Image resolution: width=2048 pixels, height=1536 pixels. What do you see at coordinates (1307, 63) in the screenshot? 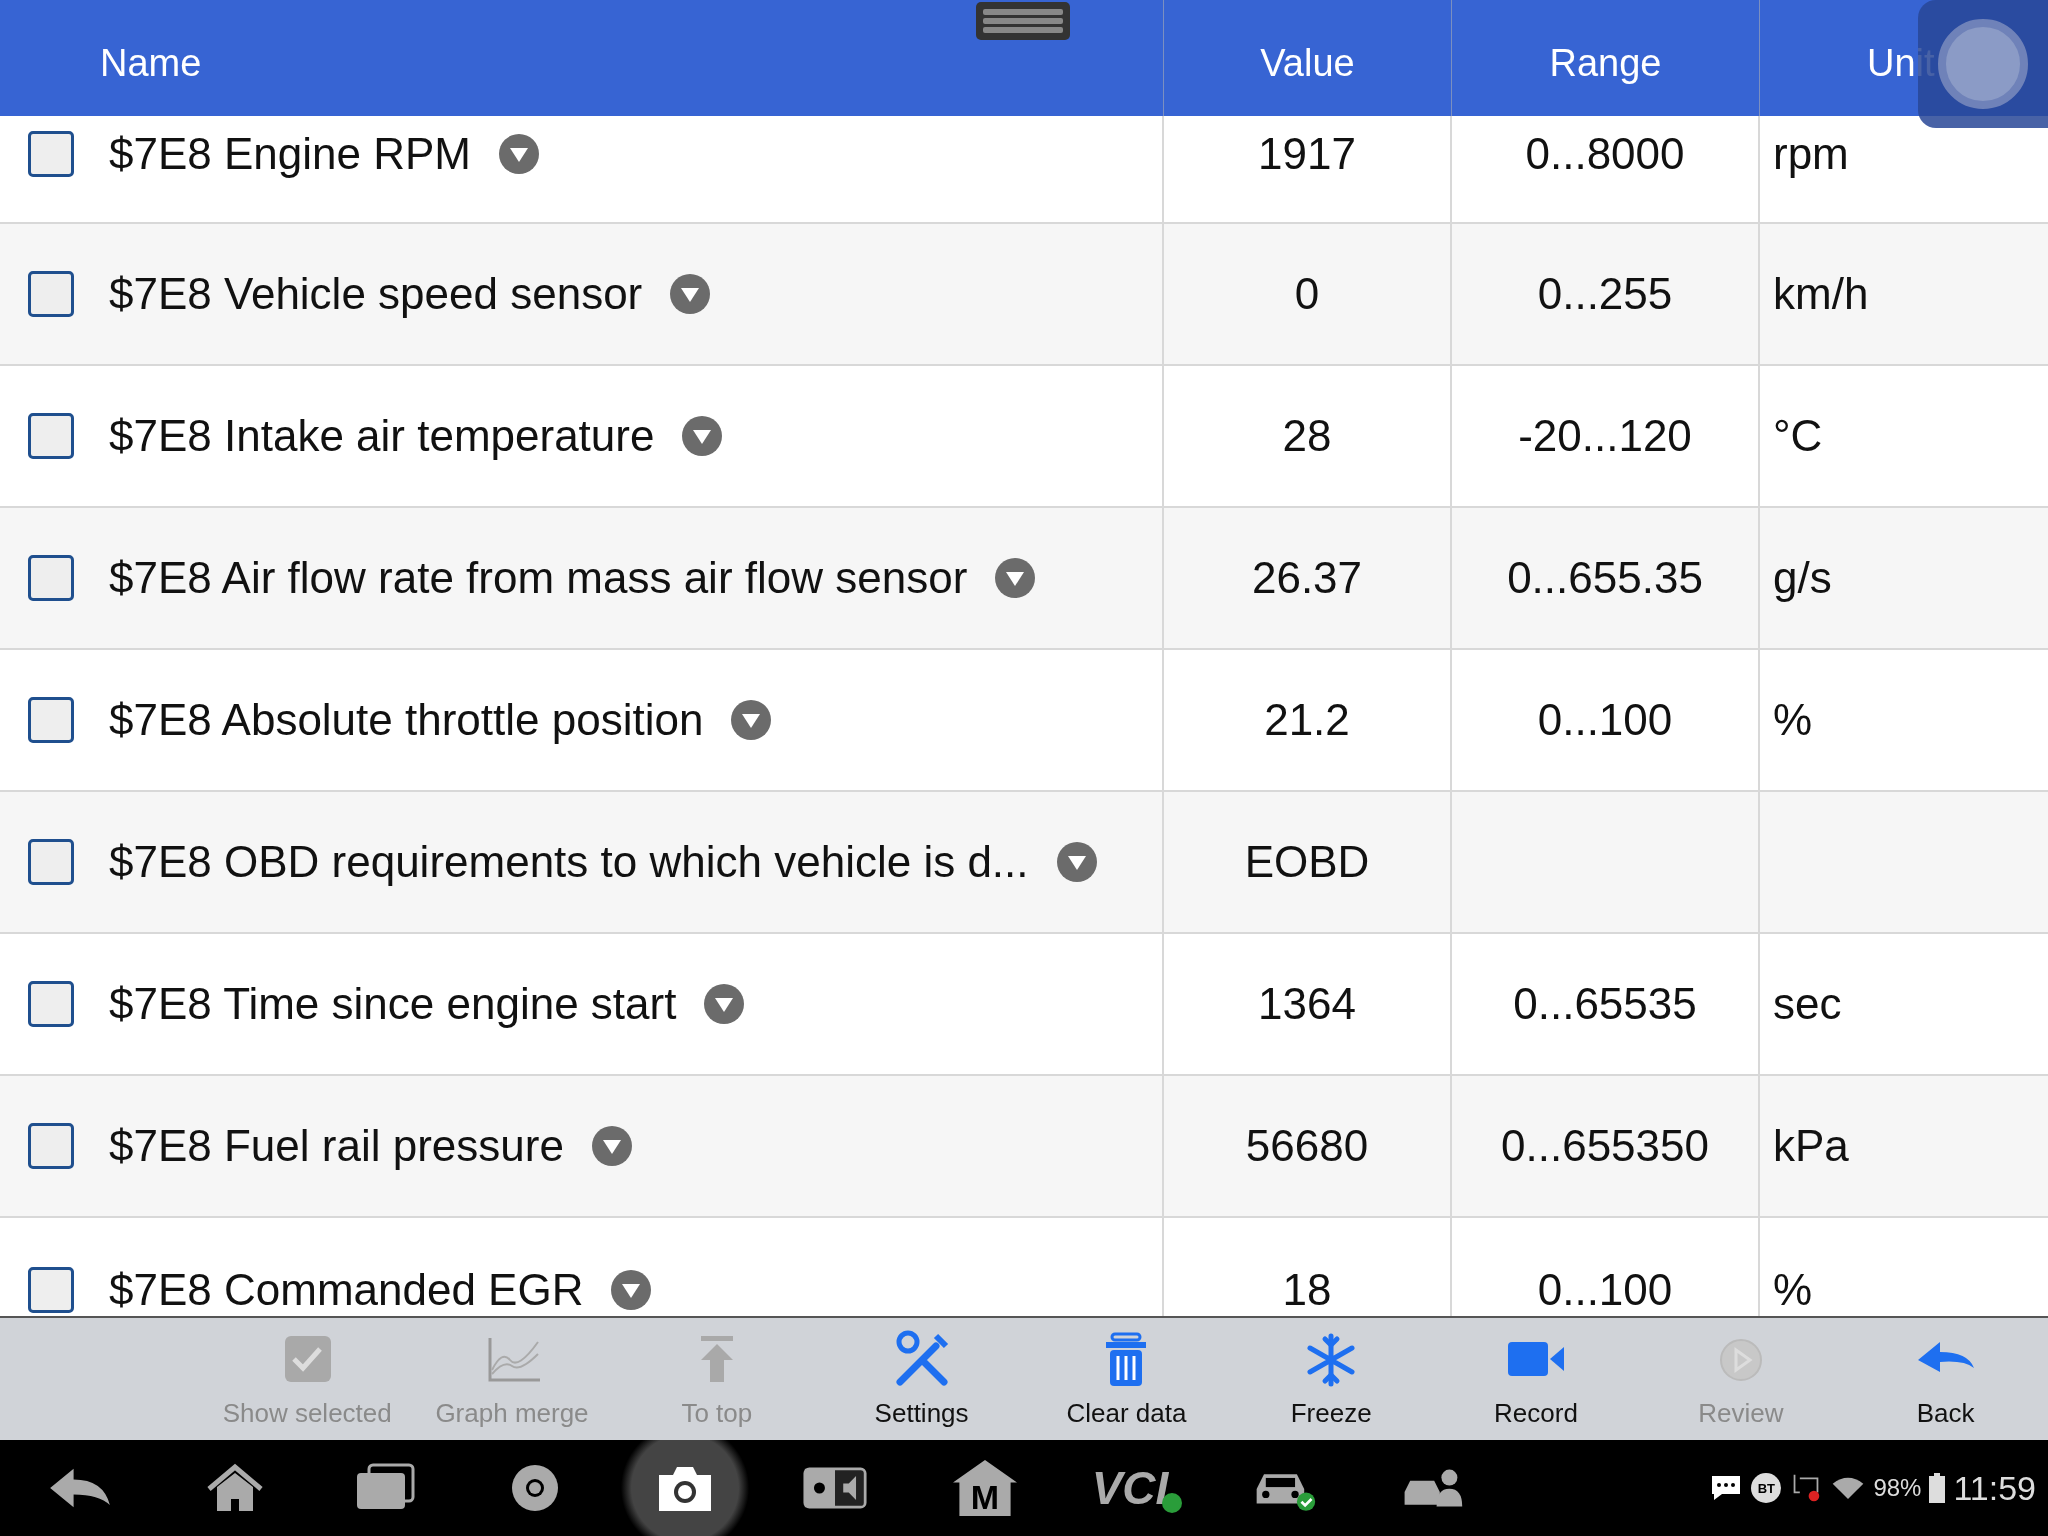
I see `column-header: Value` at bounding box center [1307, 63].